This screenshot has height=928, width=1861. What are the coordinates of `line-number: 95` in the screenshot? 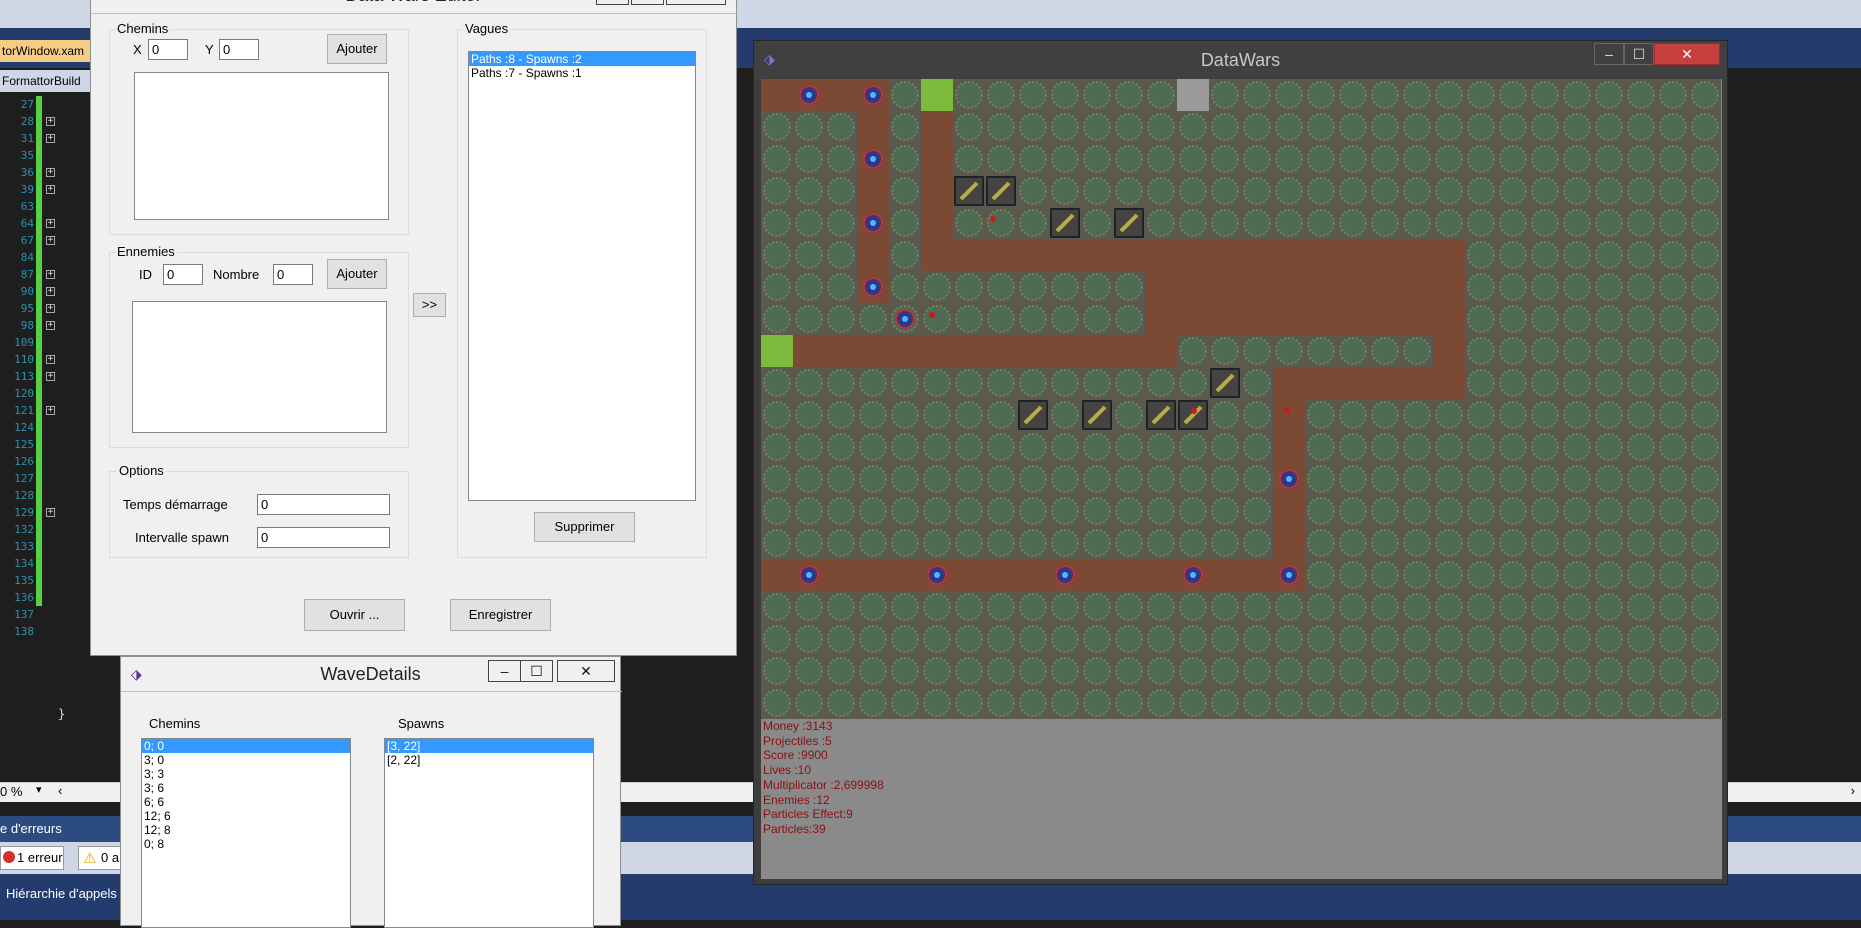 It's located at (27, 308).